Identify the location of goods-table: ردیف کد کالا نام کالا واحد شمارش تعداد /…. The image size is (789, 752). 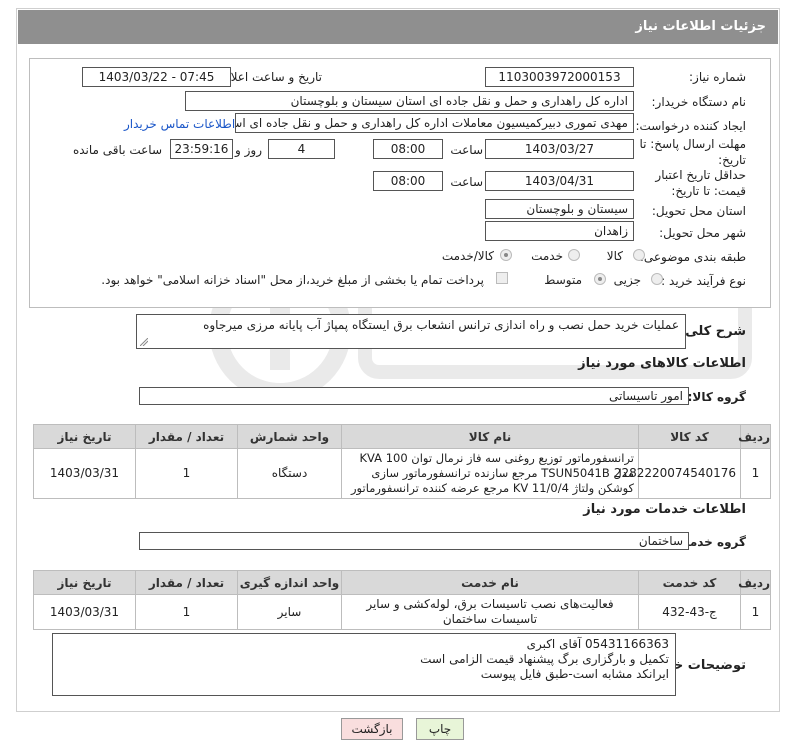
(402, 461).